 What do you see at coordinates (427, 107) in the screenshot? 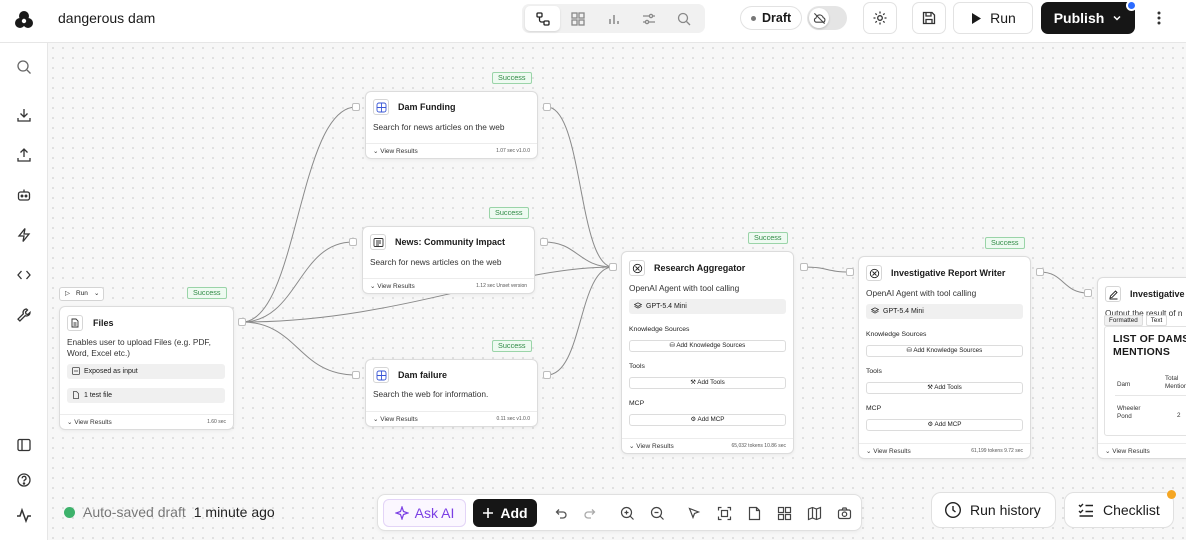
I see `node-title: Dam Funding` at bounding box center [427, 107].